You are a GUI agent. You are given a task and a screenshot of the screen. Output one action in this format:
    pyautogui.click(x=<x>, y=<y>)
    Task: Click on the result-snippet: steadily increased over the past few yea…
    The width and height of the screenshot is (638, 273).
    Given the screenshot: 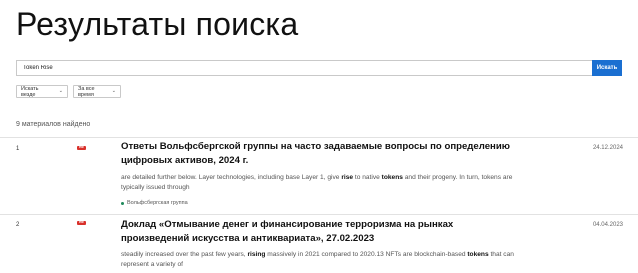 What is the action you would take?
    pyautogui.click(x=317, y=259)
    